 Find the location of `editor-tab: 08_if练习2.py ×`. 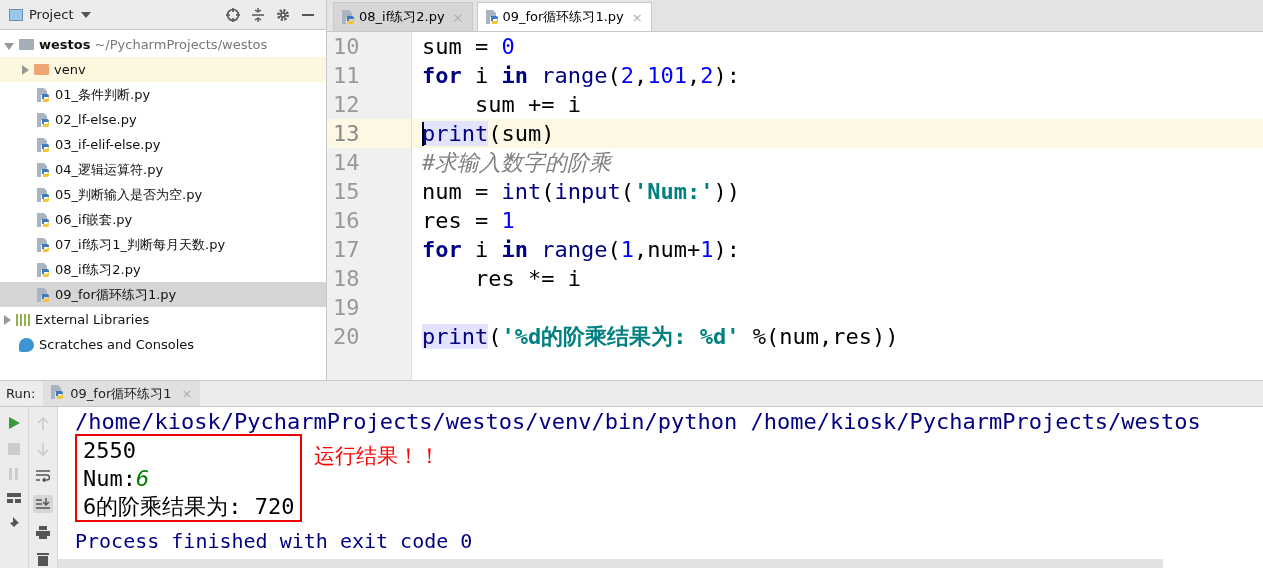

editor-tab: 08_if练习2.py × is located at coordinates (403, 16).